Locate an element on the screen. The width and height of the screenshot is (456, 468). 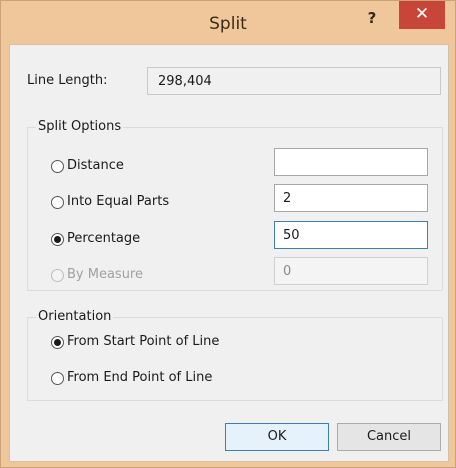
ok-button: OK is located at coordinates (277, 437).